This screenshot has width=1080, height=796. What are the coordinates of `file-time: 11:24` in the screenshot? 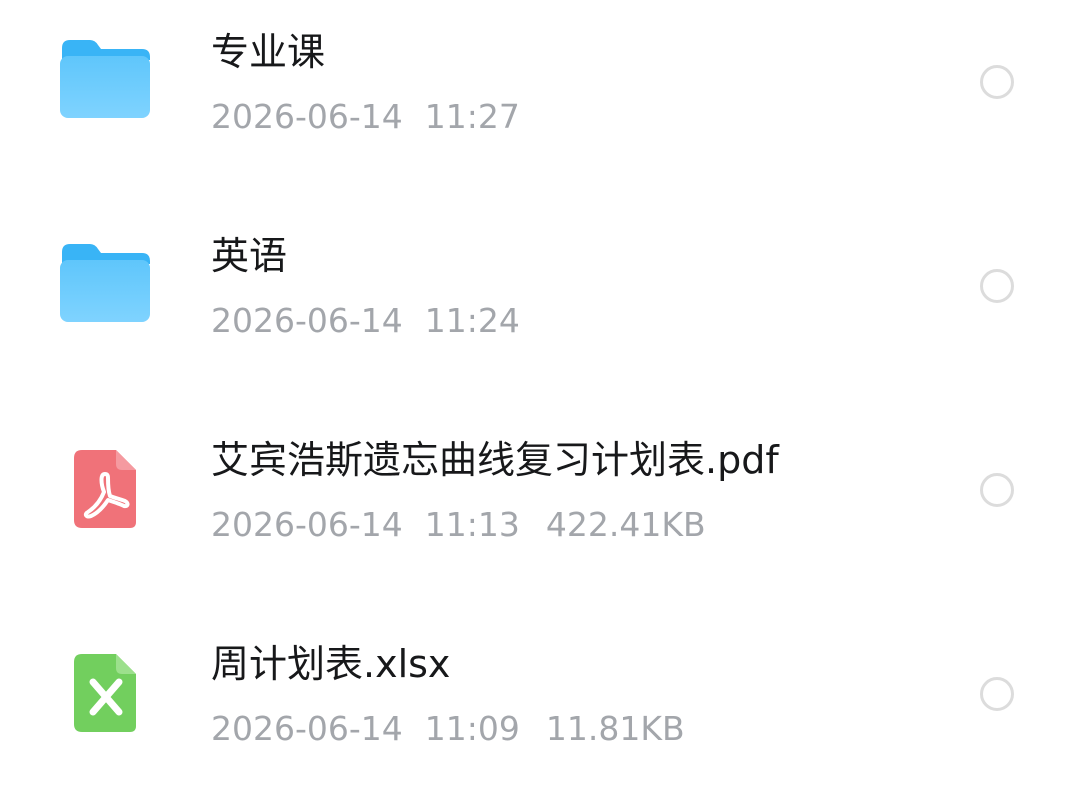 It's located at (472, 320).